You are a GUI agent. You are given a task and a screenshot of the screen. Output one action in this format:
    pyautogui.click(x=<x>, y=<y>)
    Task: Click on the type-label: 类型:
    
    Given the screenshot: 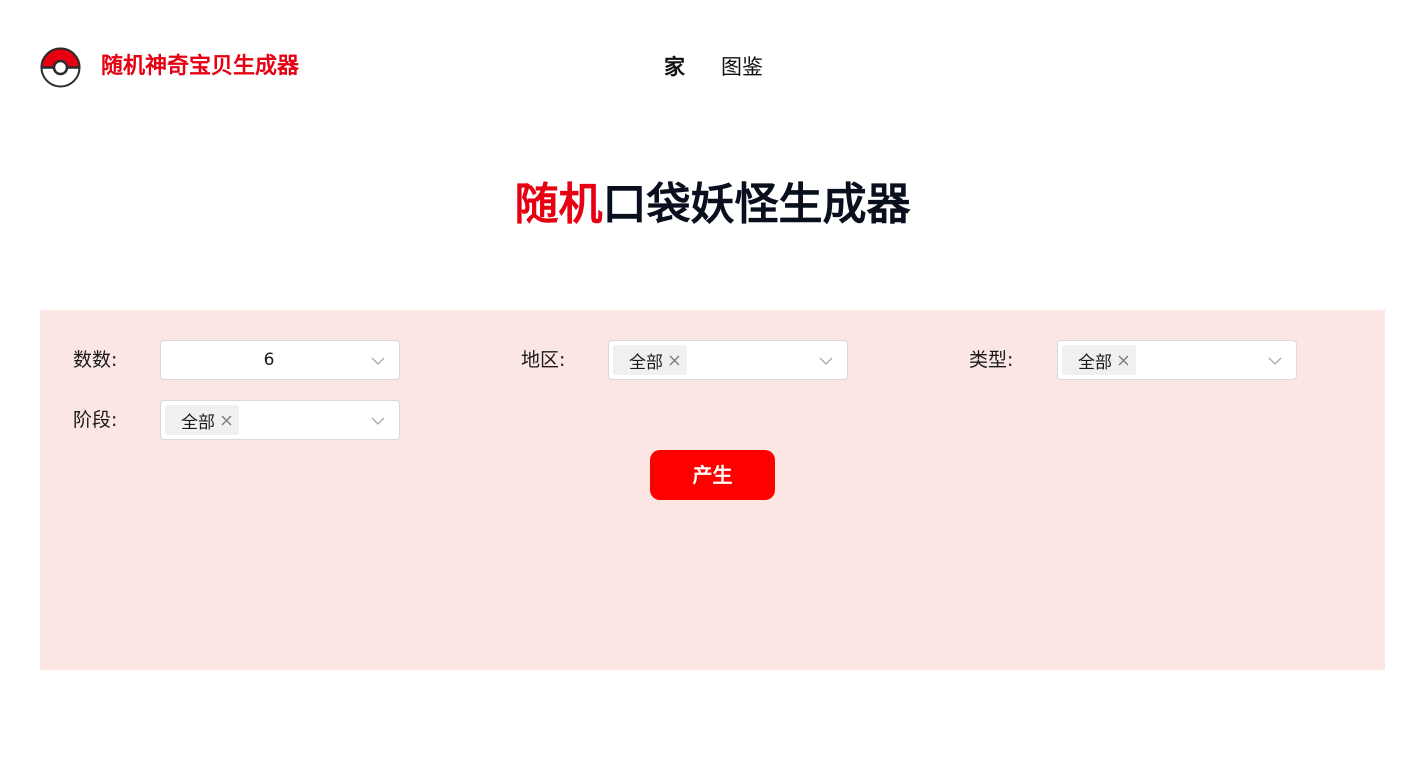 What is the action you would take?
    pyautogui.click(x=991, y=360)
    